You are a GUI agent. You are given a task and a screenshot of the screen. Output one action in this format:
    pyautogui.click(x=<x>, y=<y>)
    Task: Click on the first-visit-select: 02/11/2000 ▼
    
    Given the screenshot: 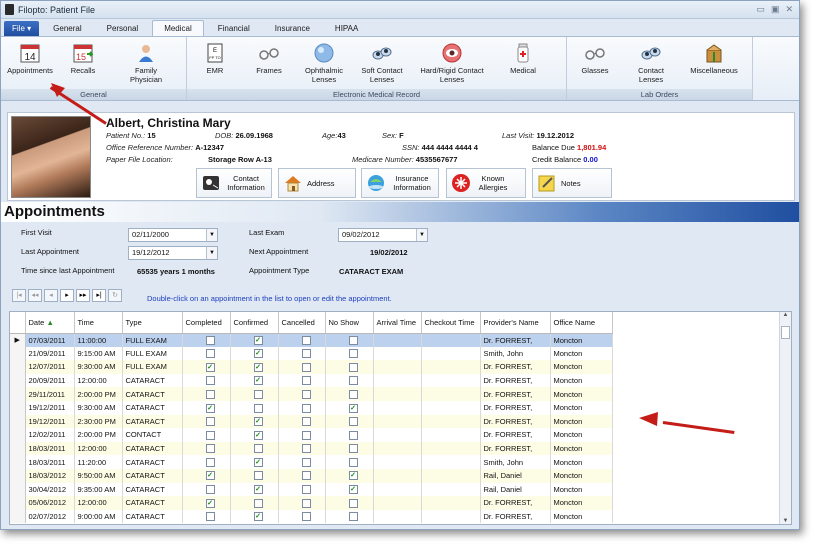 What is the action you would take?
    pyautogui.click(x=173, y=235)
    